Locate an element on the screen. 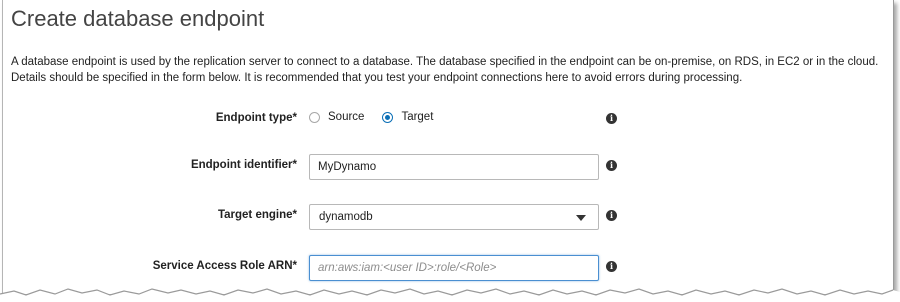  endpoint-type-label: Endpoint type* is located at coordinates (256, 118).